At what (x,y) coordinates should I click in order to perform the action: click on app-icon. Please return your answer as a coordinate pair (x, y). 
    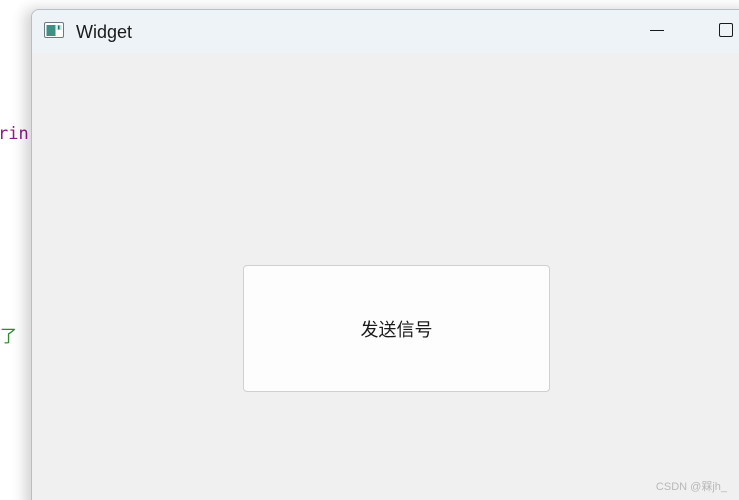
    Looking at the image, I should click on (54, 30).